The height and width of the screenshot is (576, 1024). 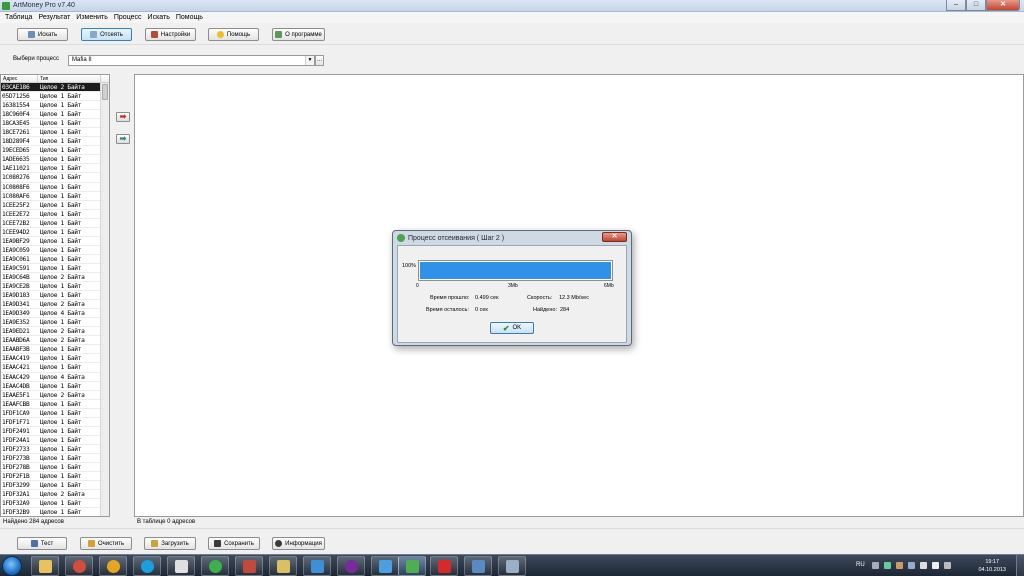 I want to click on table-row: 1AE11021 Целое 1 Байт, so click(x=51, y=169).